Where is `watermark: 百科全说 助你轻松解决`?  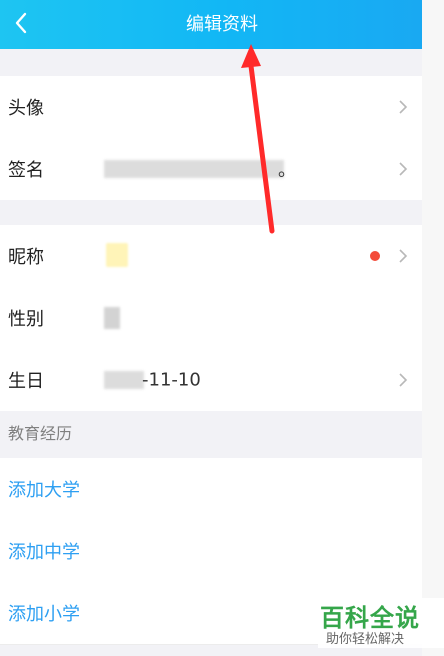
watermark: 百科全说 助你轻松解决 is located at coordinates (381, 623).